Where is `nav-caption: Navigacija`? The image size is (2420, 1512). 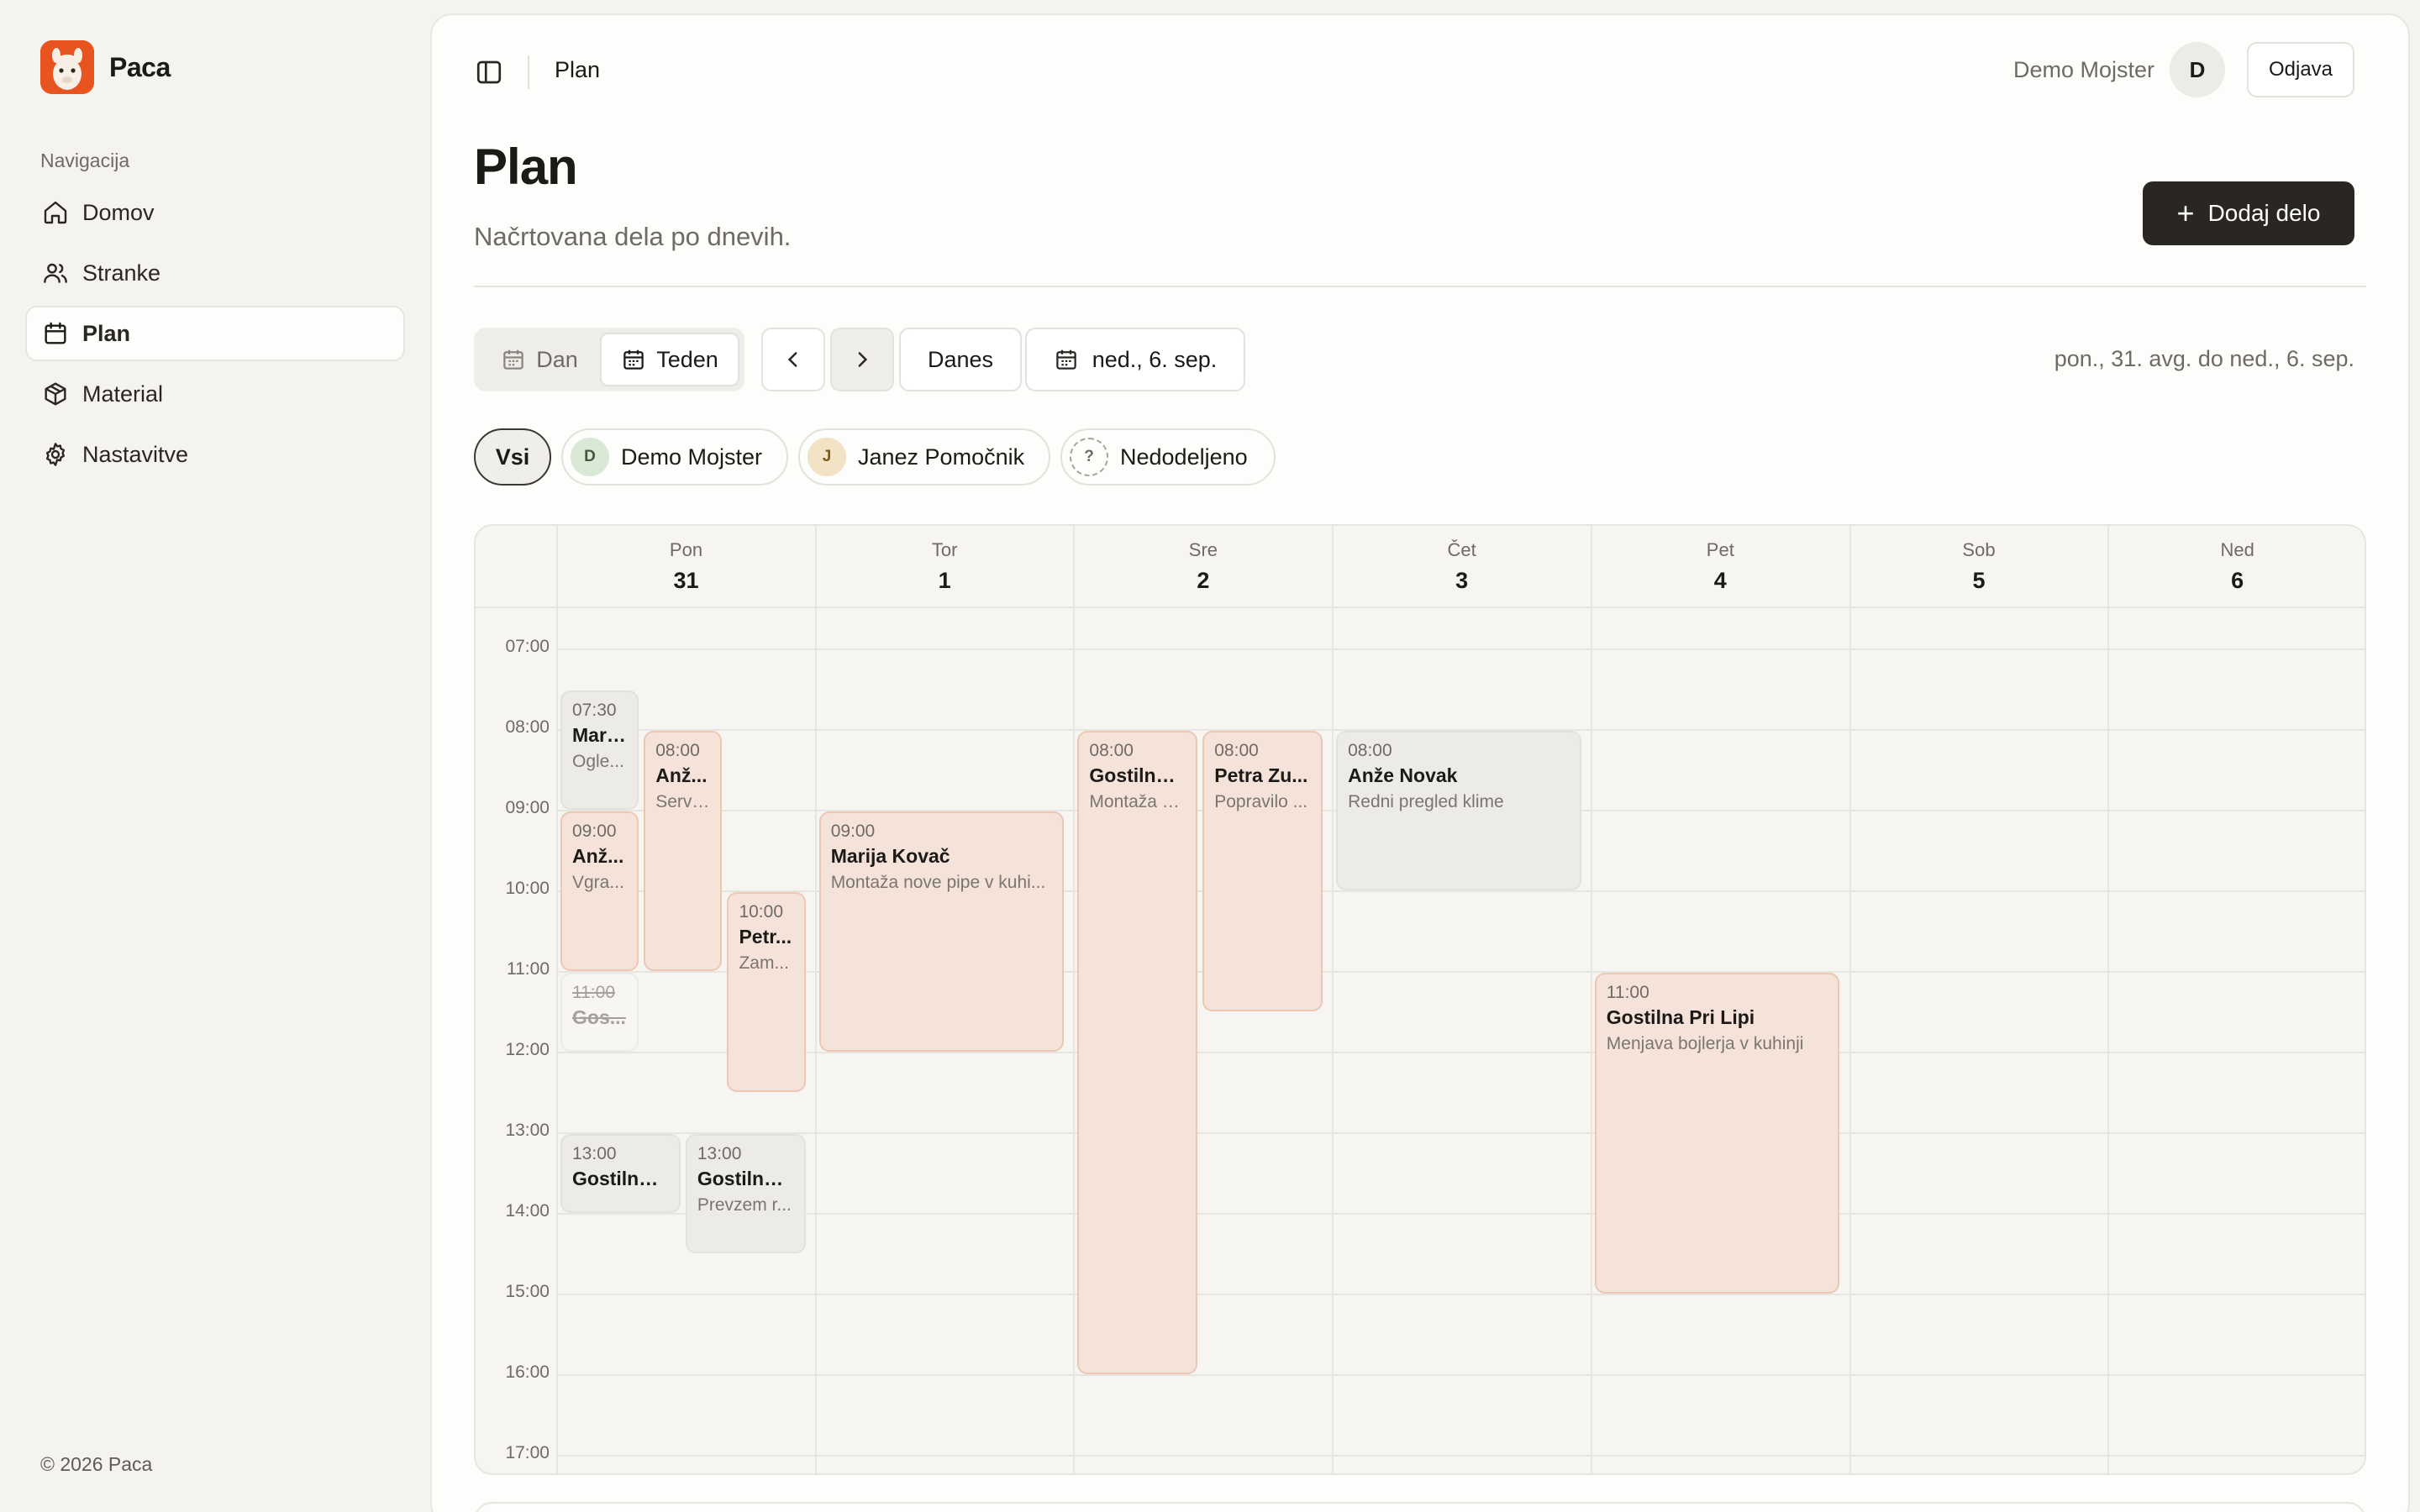
nav-caption: Navigacija is located at coordinates (85, 160).